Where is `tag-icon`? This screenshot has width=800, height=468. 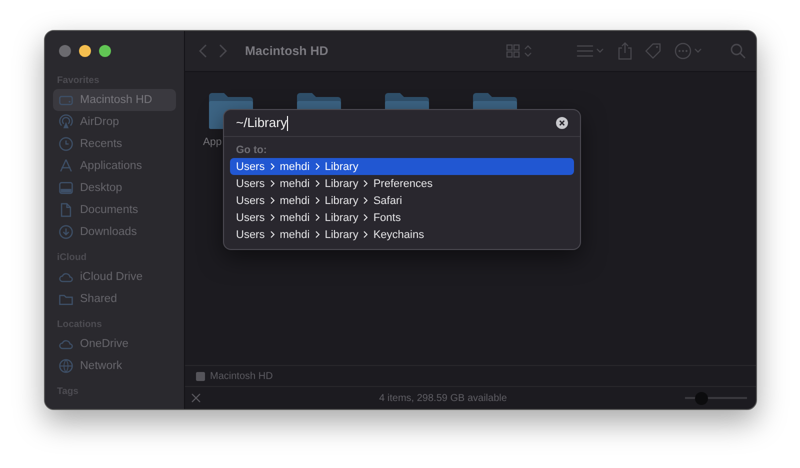 tag-icon is located at coordinates (653, 51).